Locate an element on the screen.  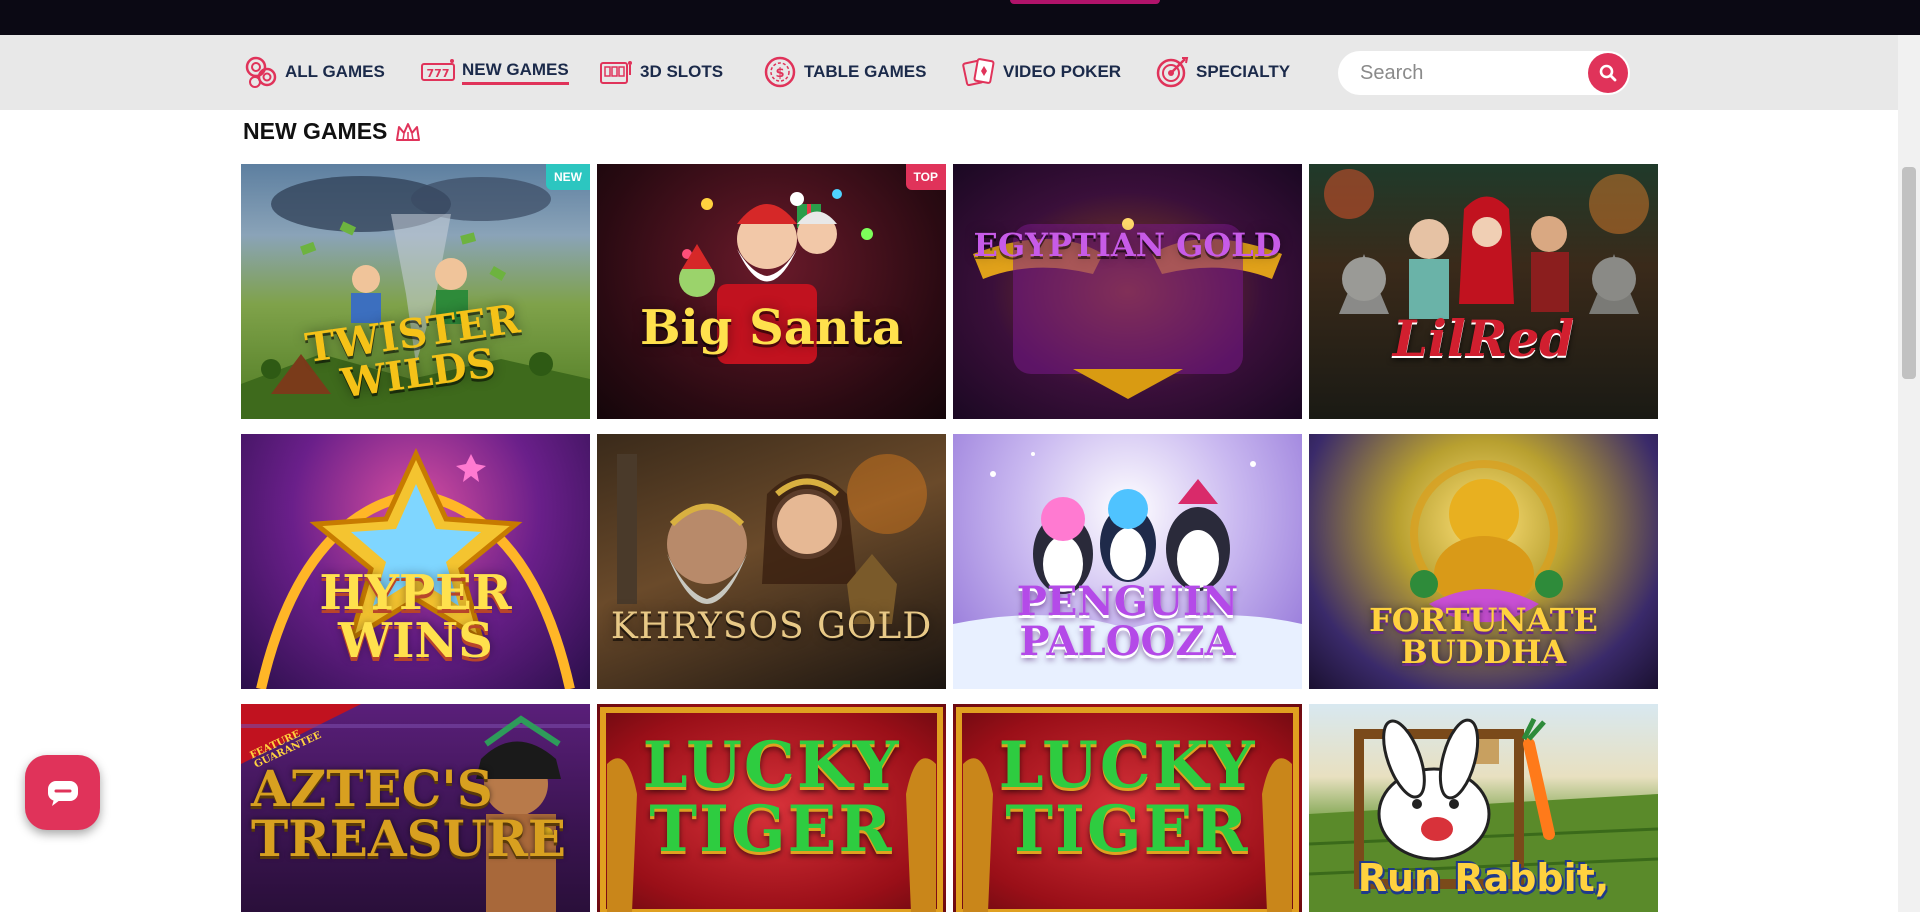
game-title: HYPER WINS is located at coordinates (415, 617).